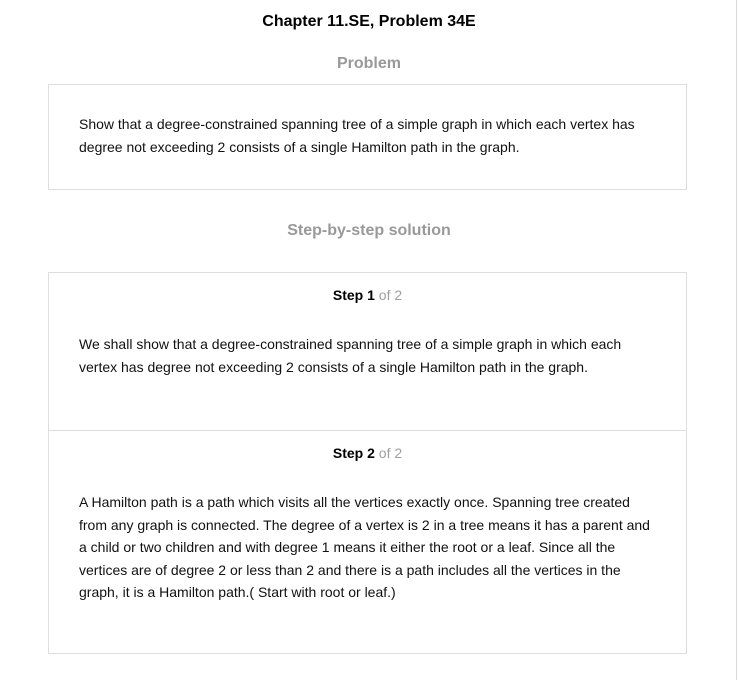 Image resolution: width=738 pixels, height=680 pixels. What do you see at coordinates (368, 63) in the screenshot?
I see `problem-heading: Problem` at bounding box center [368, 63].